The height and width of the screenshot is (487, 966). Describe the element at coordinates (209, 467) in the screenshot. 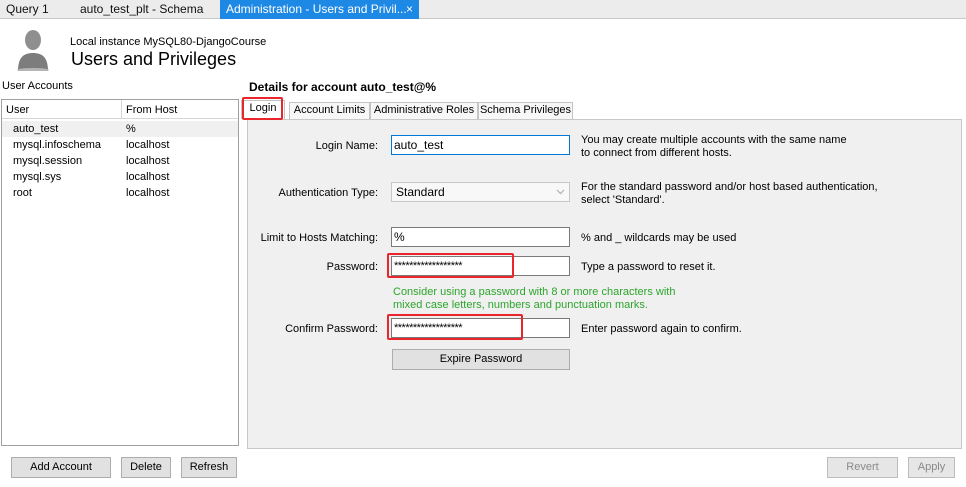

I see `refresh-button: Refresh` at that location.